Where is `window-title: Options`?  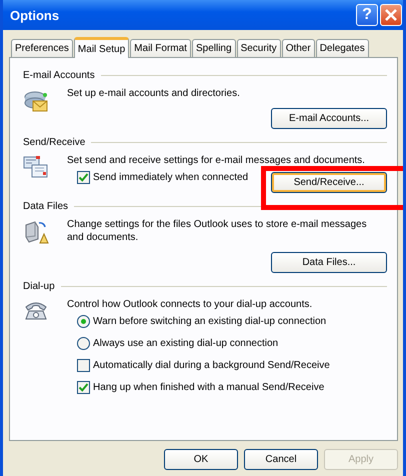
window-title: Options is located at coordinates (34, 15).